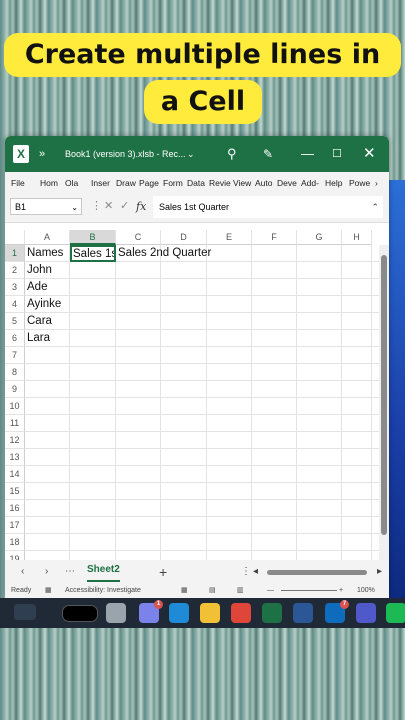 Image resolution: width=405 pixels, height=720 pixels. Describe the element at coordinates (15, 406) in the screenshot. I see `row-header-10: 10` at that location.